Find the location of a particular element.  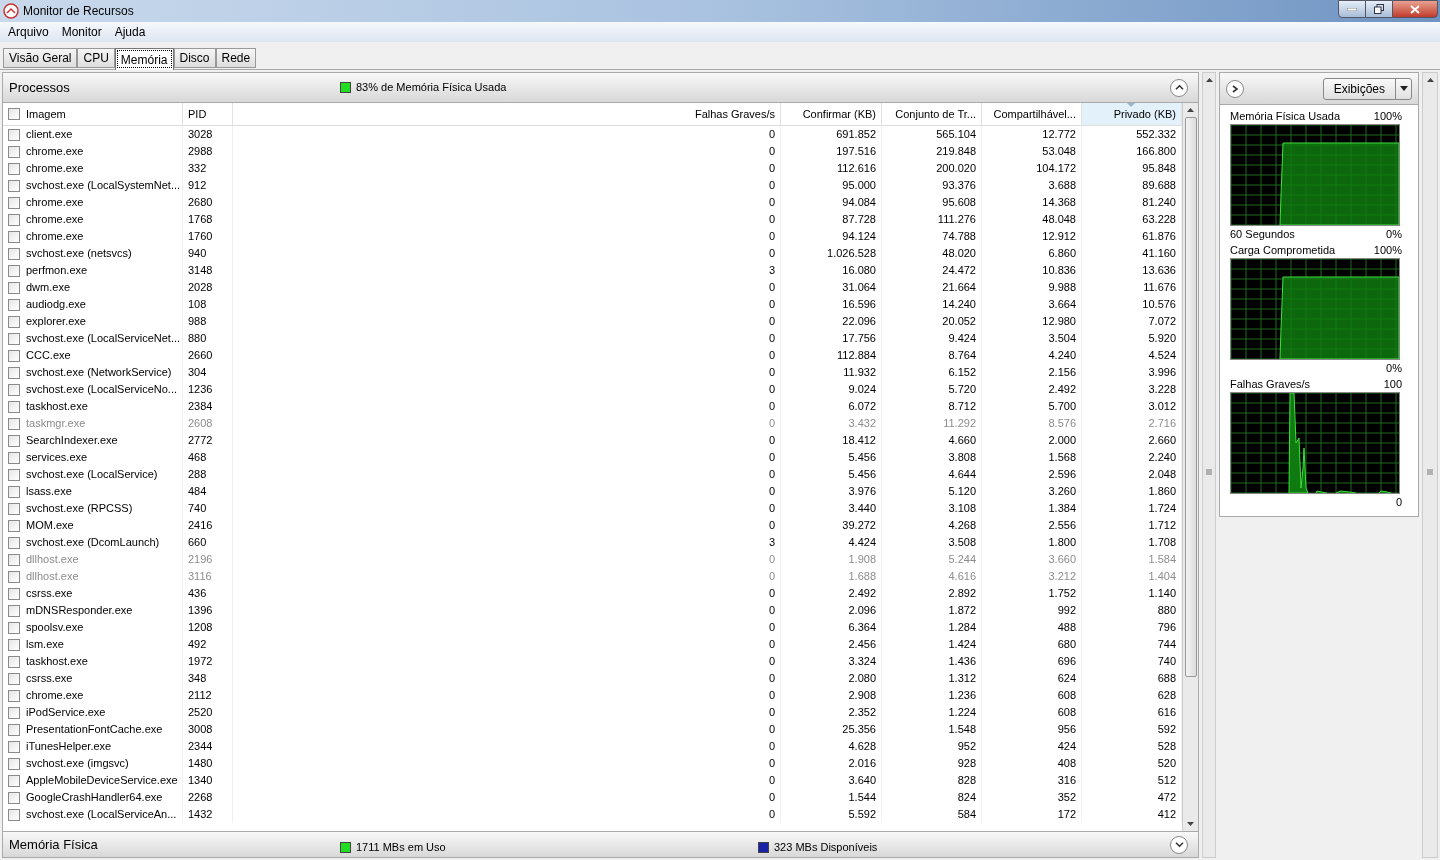

table-row: chrome.exe 2988 0 197.516 219.848 53.048 166.800 is located at coordinates (592, 151).